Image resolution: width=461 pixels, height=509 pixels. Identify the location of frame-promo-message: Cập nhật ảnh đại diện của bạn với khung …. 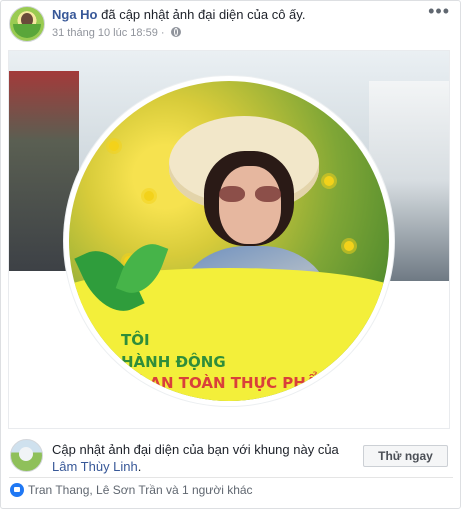
(195, 449).